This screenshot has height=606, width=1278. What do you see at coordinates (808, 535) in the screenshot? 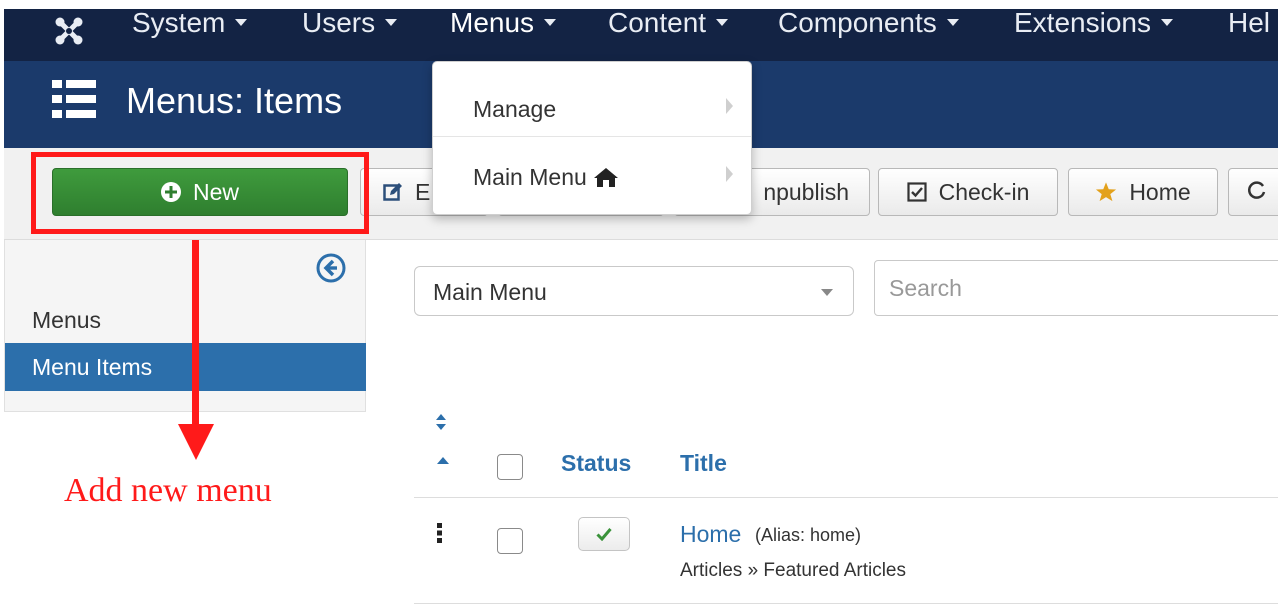
I see `item-alias: (Alias: home)` at bounding box center [808, 535].